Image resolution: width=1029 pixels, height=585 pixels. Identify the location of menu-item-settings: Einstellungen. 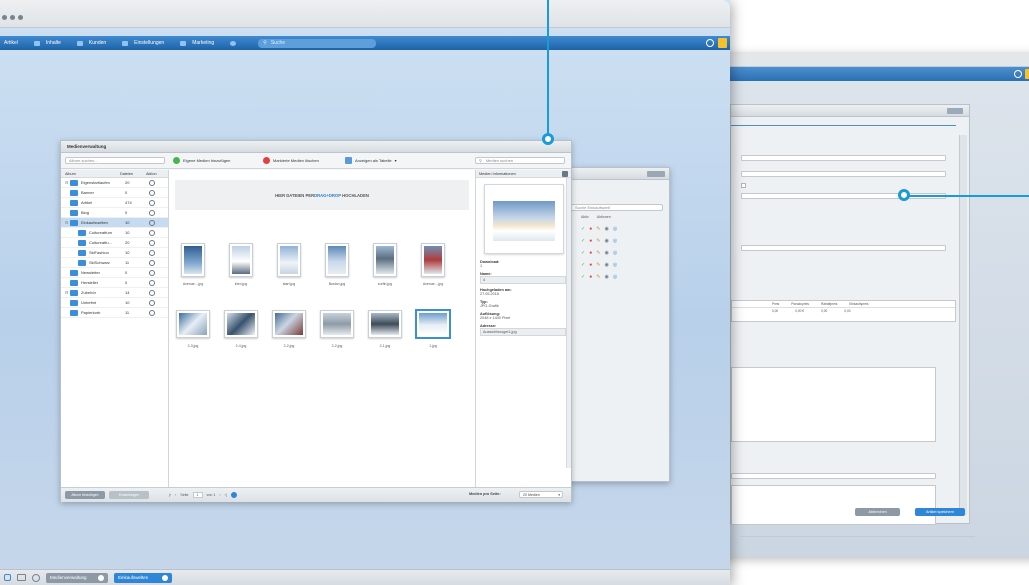
(143, 43).